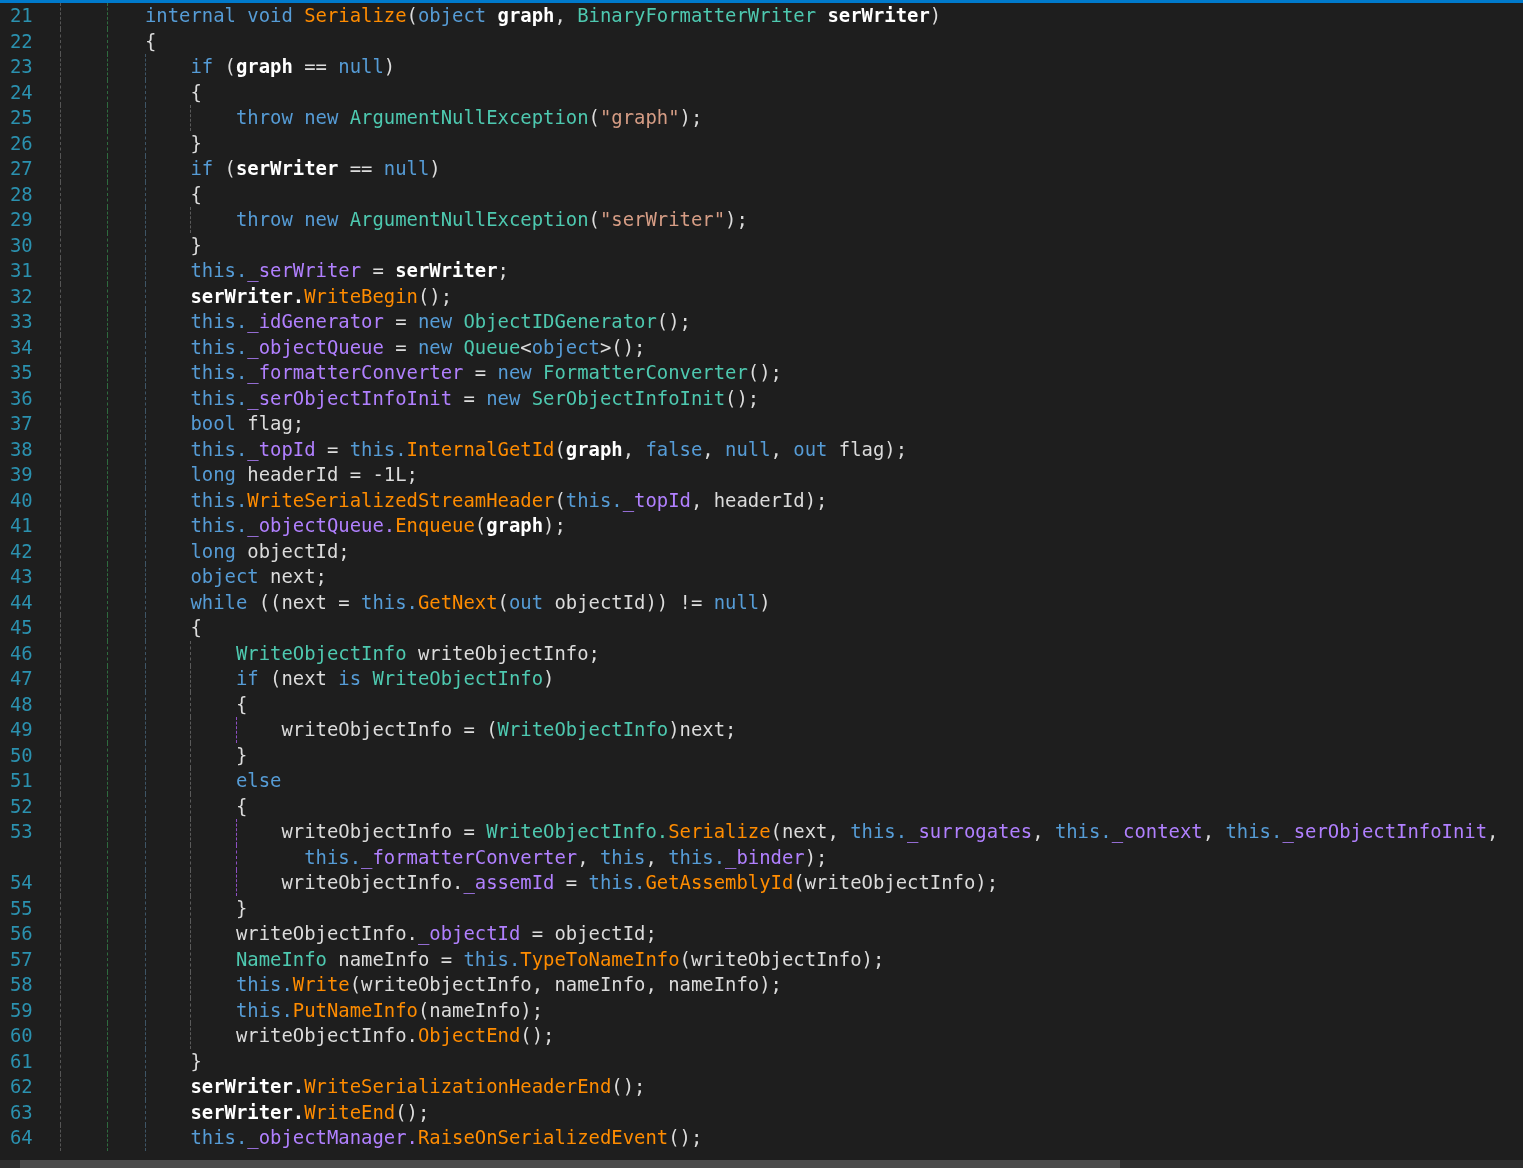  What do you see at coordinates (446, 1138) in the screenshot?
I see `code-line: this._objectManager.RaiseOnSerializedEvent();` at bounding box center [446, 1138].